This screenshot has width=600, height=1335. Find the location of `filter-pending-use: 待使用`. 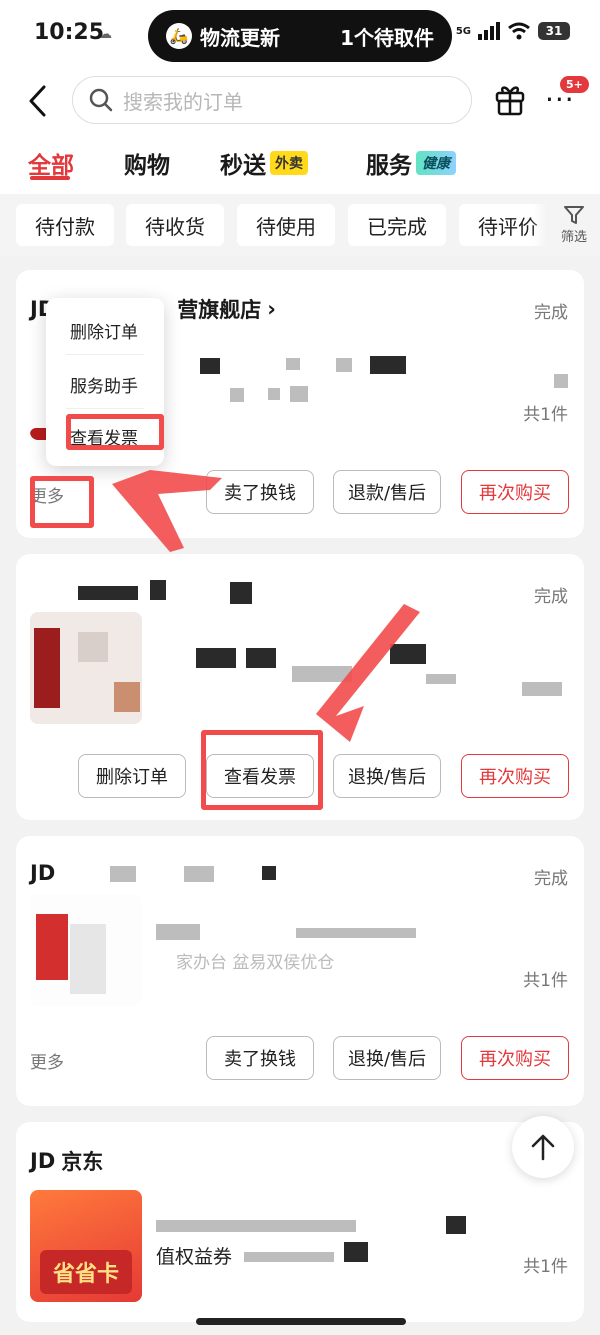

filter-pending-use: 待使用 is located at coordinates (286, 225).